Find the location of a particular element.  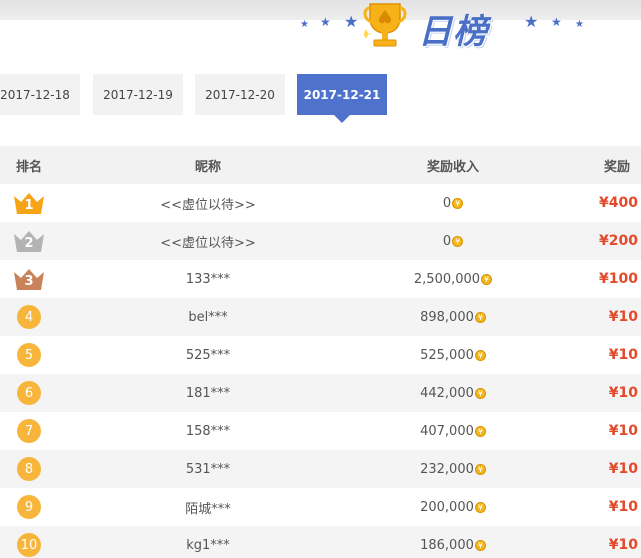

nickname-cell: 181*** is located at coordinates (208, 393).